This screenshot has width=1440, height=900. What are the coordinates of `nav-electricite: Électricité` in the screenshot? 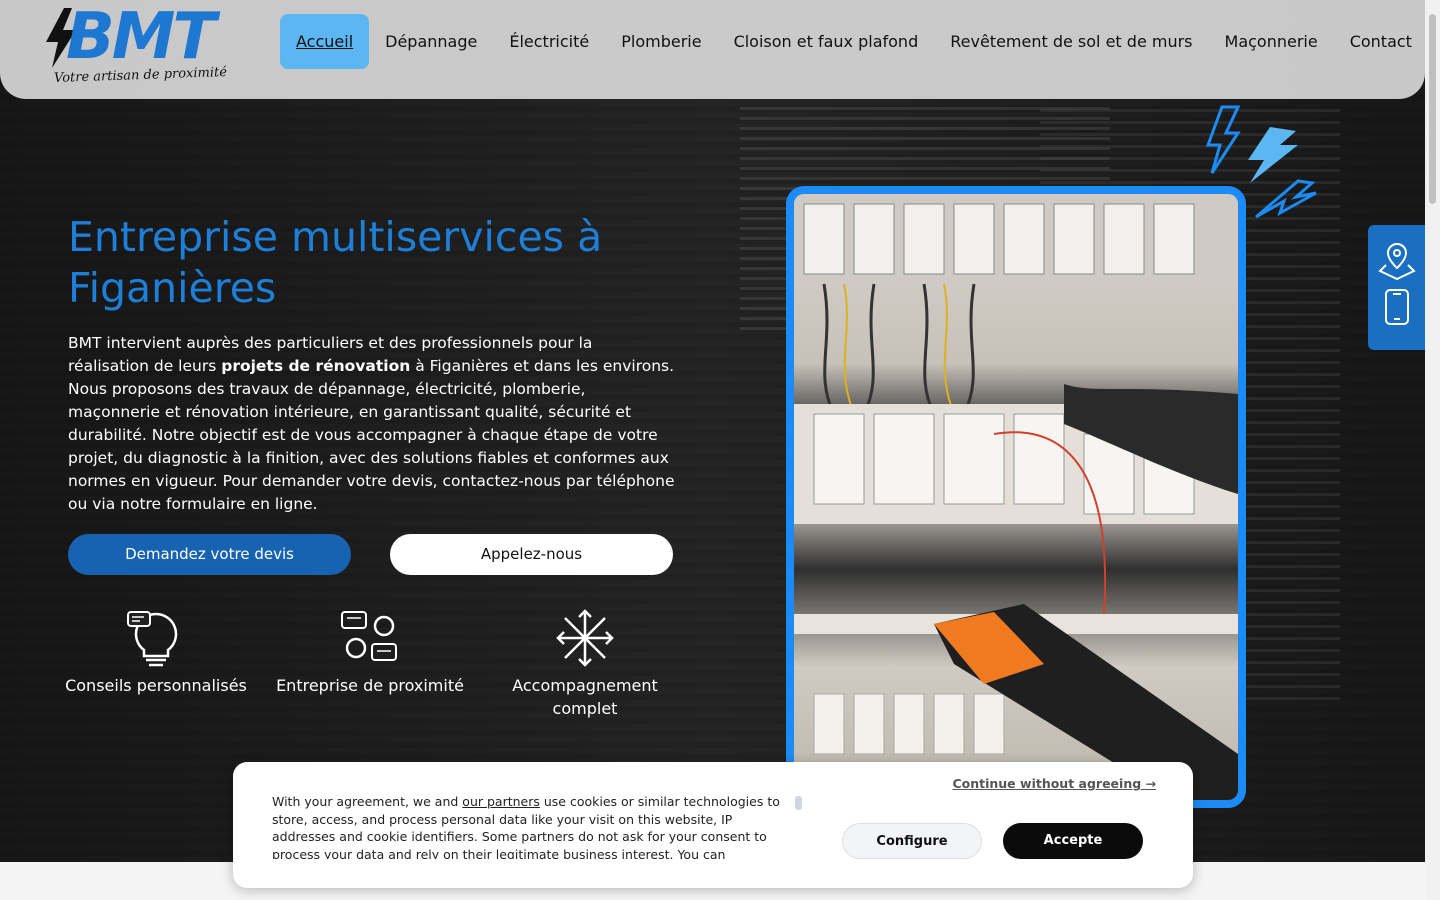 It's located at (549, 41).